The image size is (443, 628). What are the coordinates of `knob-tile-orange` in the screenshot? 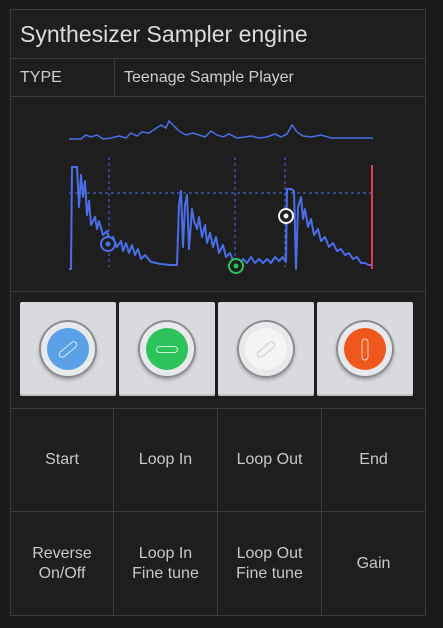 It's located at (365, 349).